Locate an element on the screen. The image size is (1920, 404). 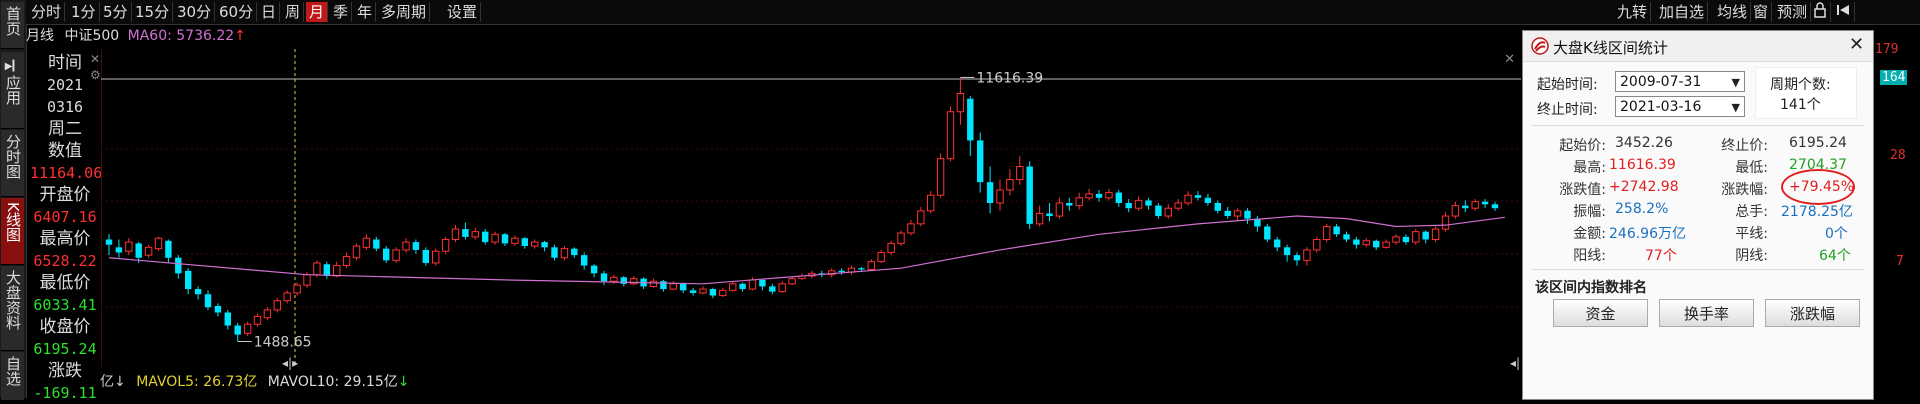
period-tab-month: 月 is located at coordinates (317, 12).